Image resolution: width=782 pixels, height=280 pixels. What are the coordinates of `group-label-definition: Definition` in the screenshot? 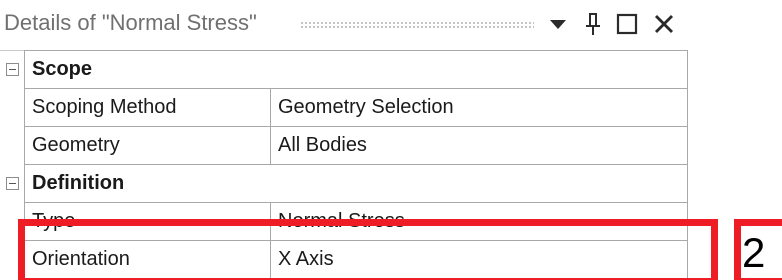 It's located at (356, 183).